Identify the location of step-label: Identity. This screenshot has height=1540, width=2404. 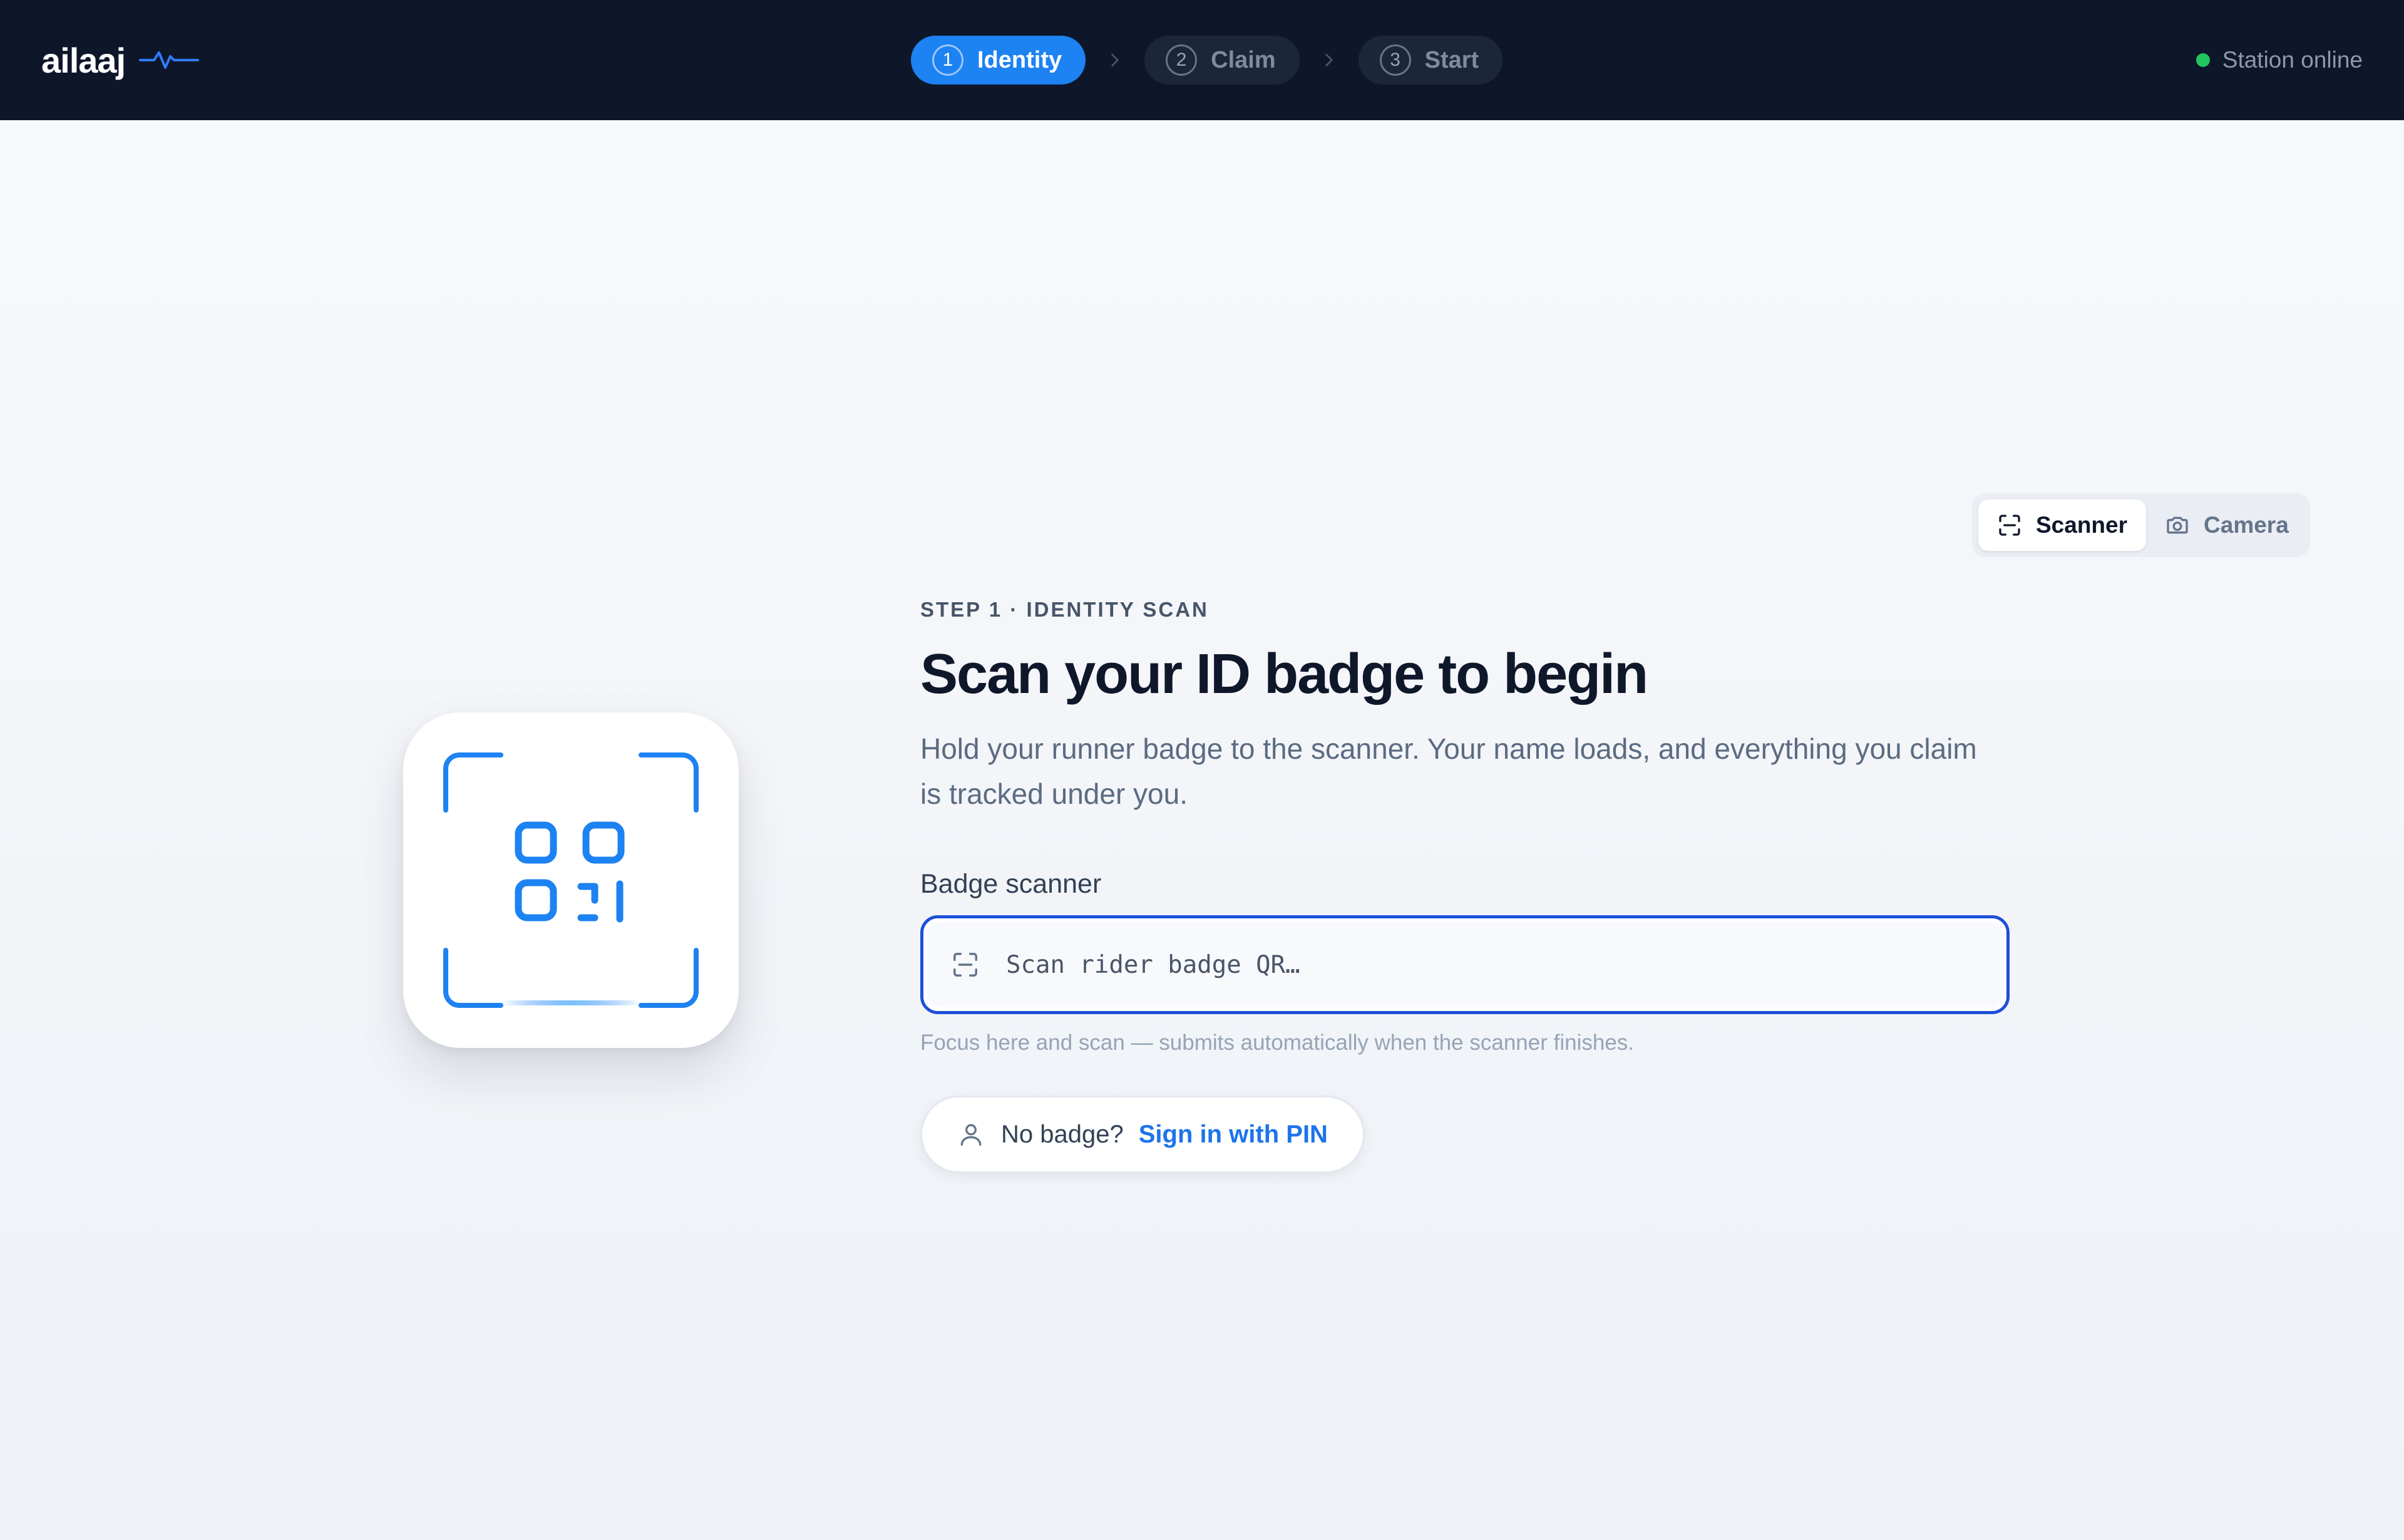
(1019, 59).